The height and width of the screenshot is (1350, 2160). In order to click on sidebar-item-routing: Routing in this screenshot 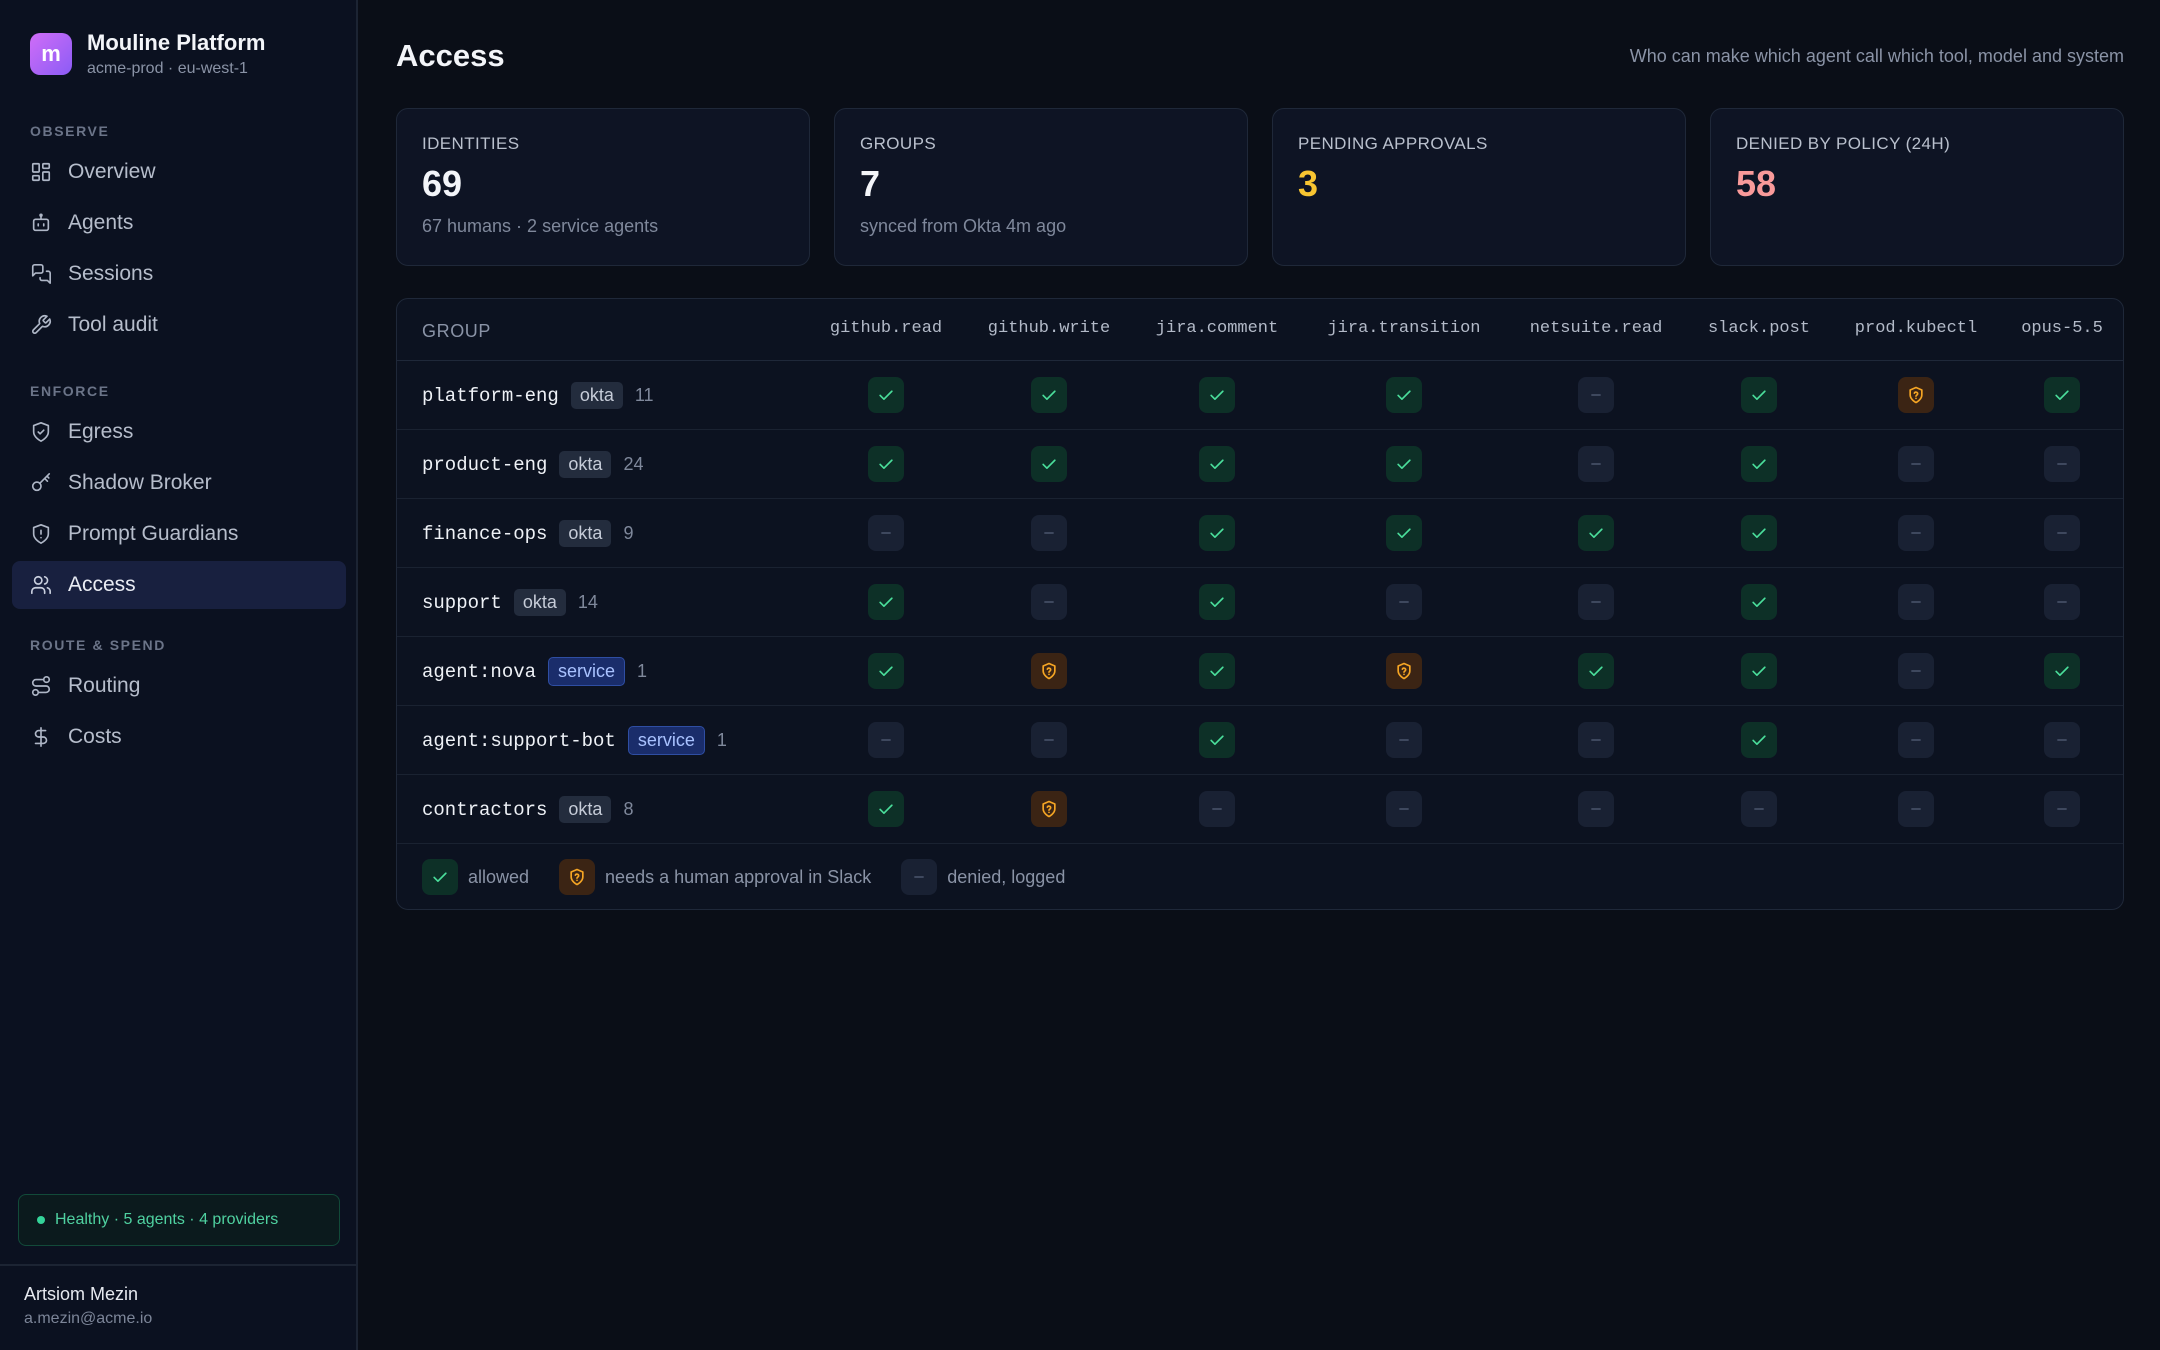, I will do `click(179, 686)`.